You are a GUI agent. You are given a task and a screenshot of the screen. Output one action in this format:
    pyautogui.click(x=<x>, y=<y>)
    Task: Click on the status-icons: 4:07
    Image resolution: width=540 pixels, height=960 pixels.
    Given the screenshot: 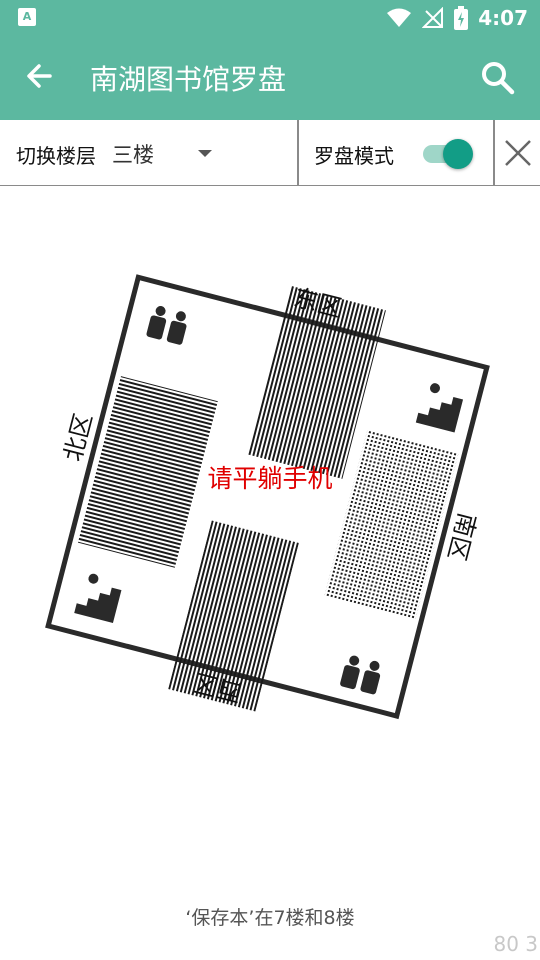 What is the action you would take?
    pyautogui.click(x=457, y=18)
    